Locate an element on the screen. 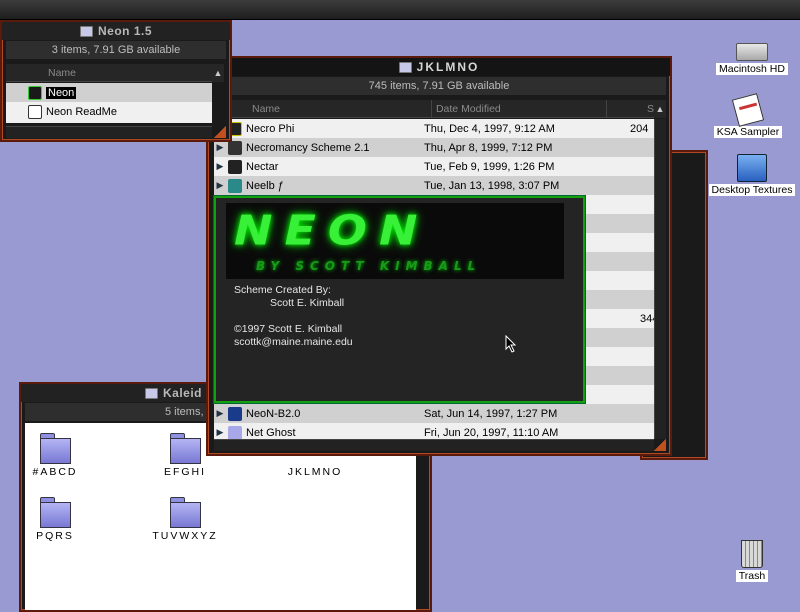  desktop-icon-macintosh-hd: Macintosh HD is located at coordinates (752, 57).